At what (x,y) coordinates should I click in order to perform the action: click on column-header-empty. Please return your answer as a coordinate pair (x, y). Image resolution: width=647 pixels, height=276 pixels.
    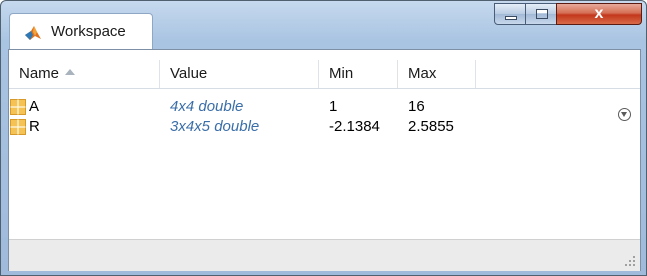
    Looking at the image, I should click on (558, 74).